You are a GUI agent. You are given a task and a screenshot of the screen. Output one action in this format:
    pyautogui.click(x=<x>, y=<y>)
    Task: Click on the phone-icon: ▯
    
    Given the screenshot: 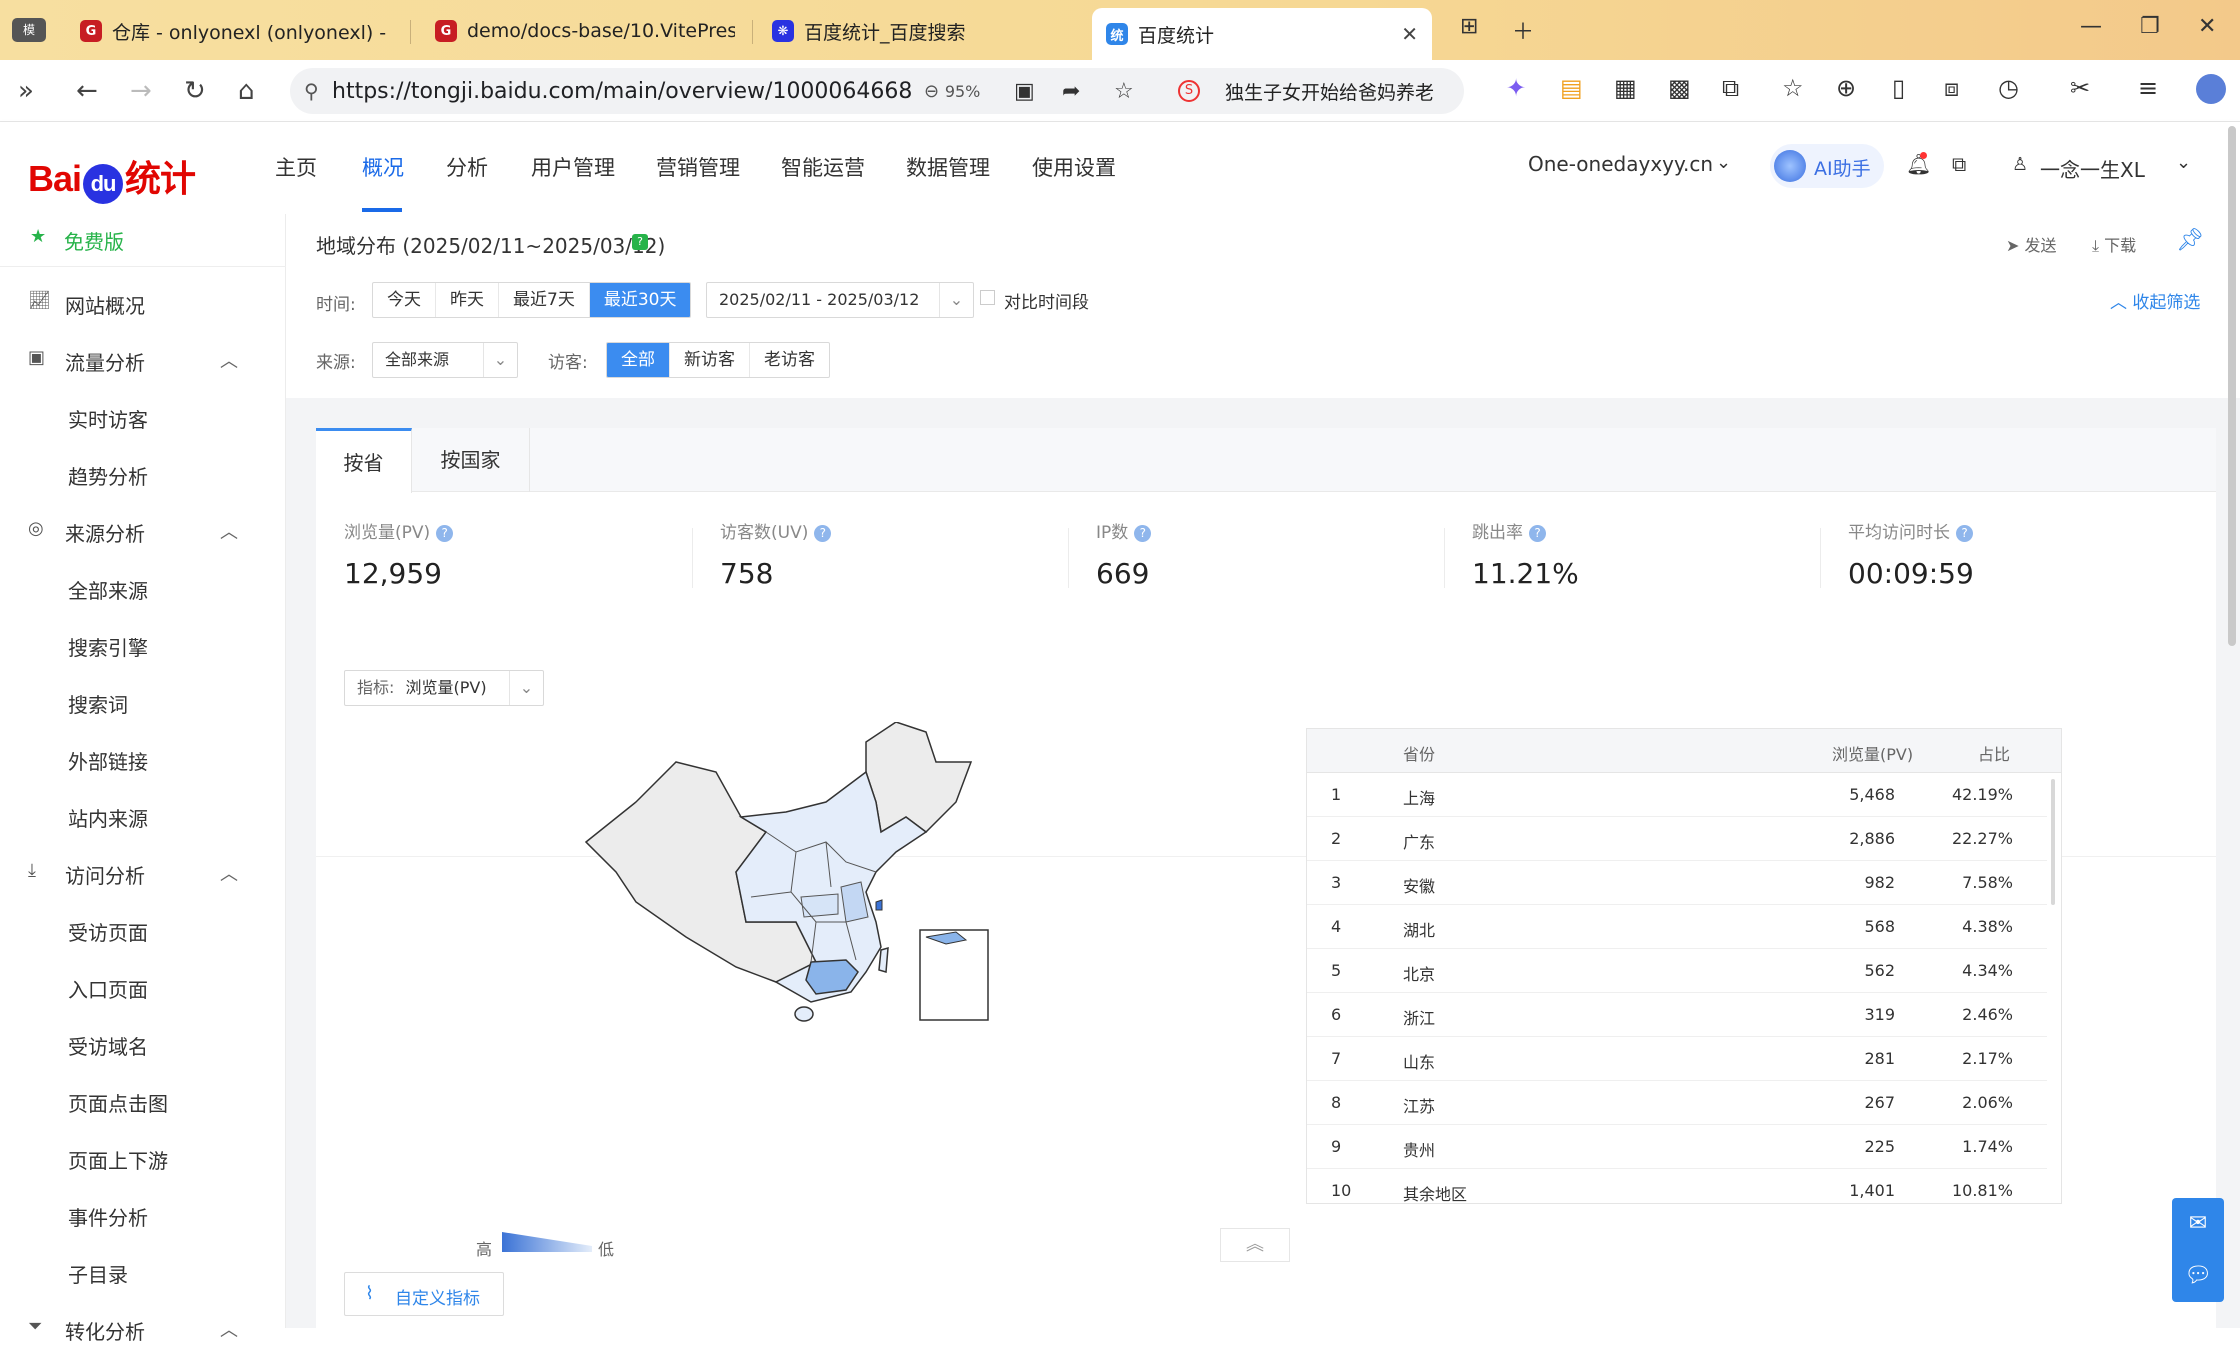 What is the action you would take?
    pyautogui.click(x=1898, y=88)
    